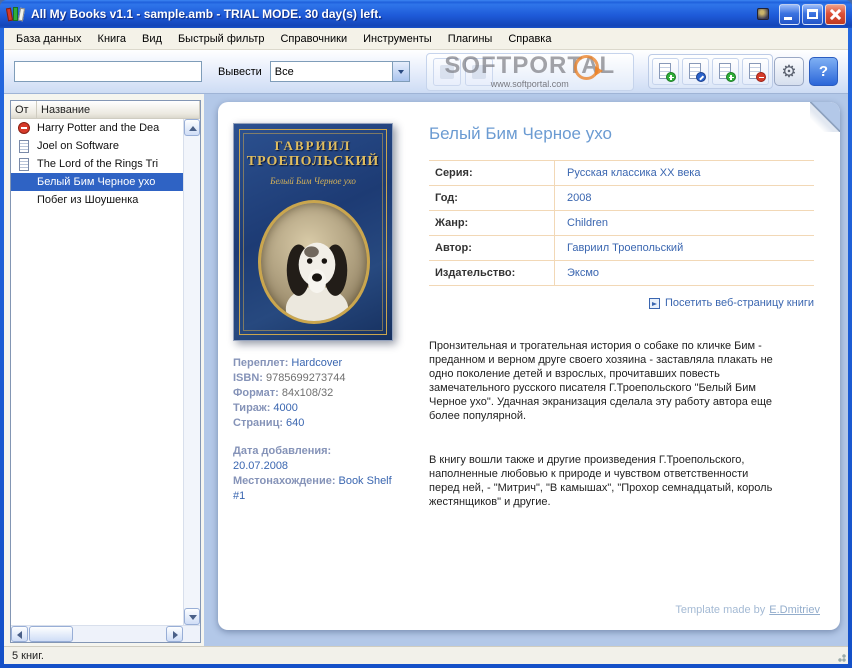  I want to click on table-row: Издательство: Эксмо, so click(621, 273).